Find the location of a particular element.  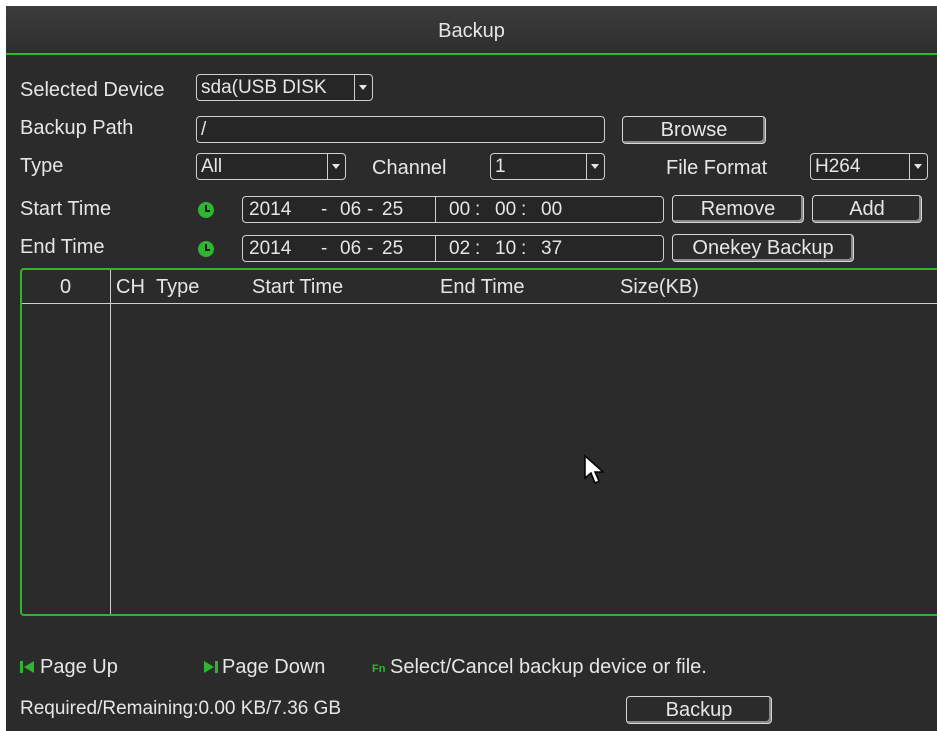

channel-label: Channel is located at coordinates (409, 168).